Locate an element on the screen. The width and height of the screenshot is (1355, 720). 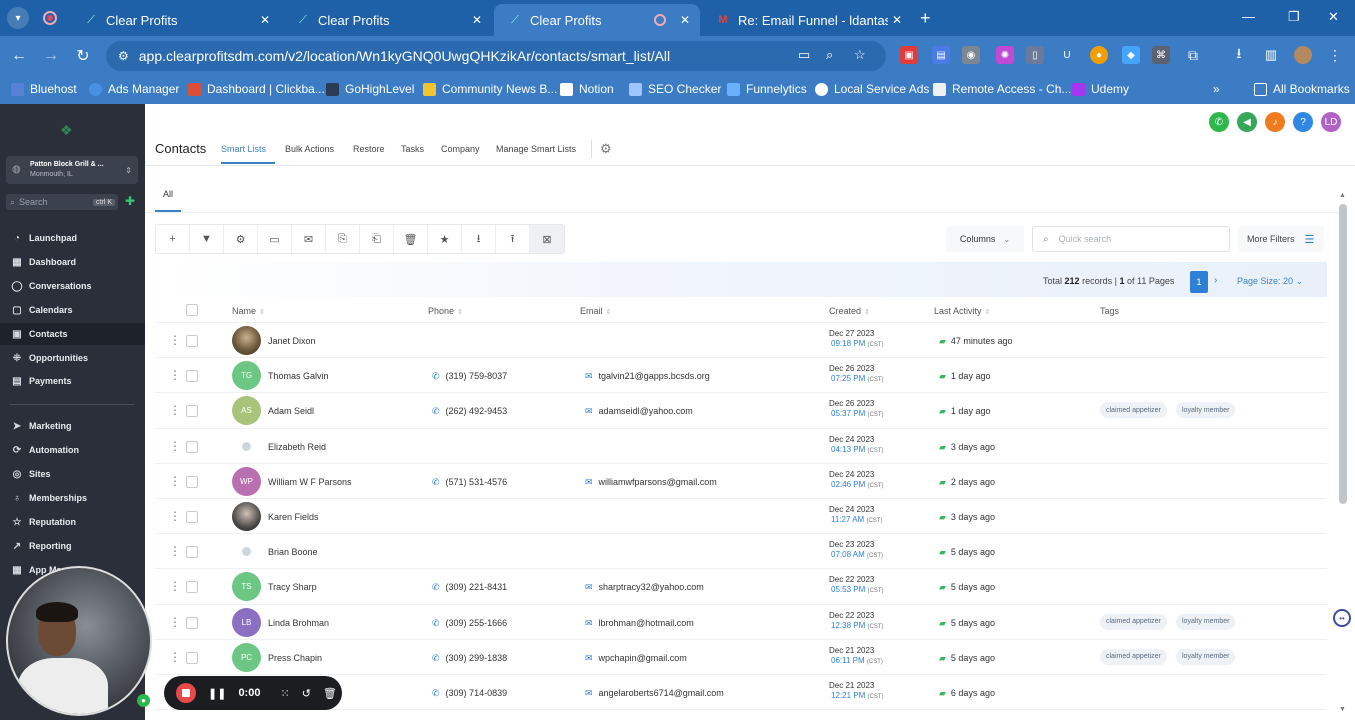
avatar: TG is located at coordinates (246, 376).